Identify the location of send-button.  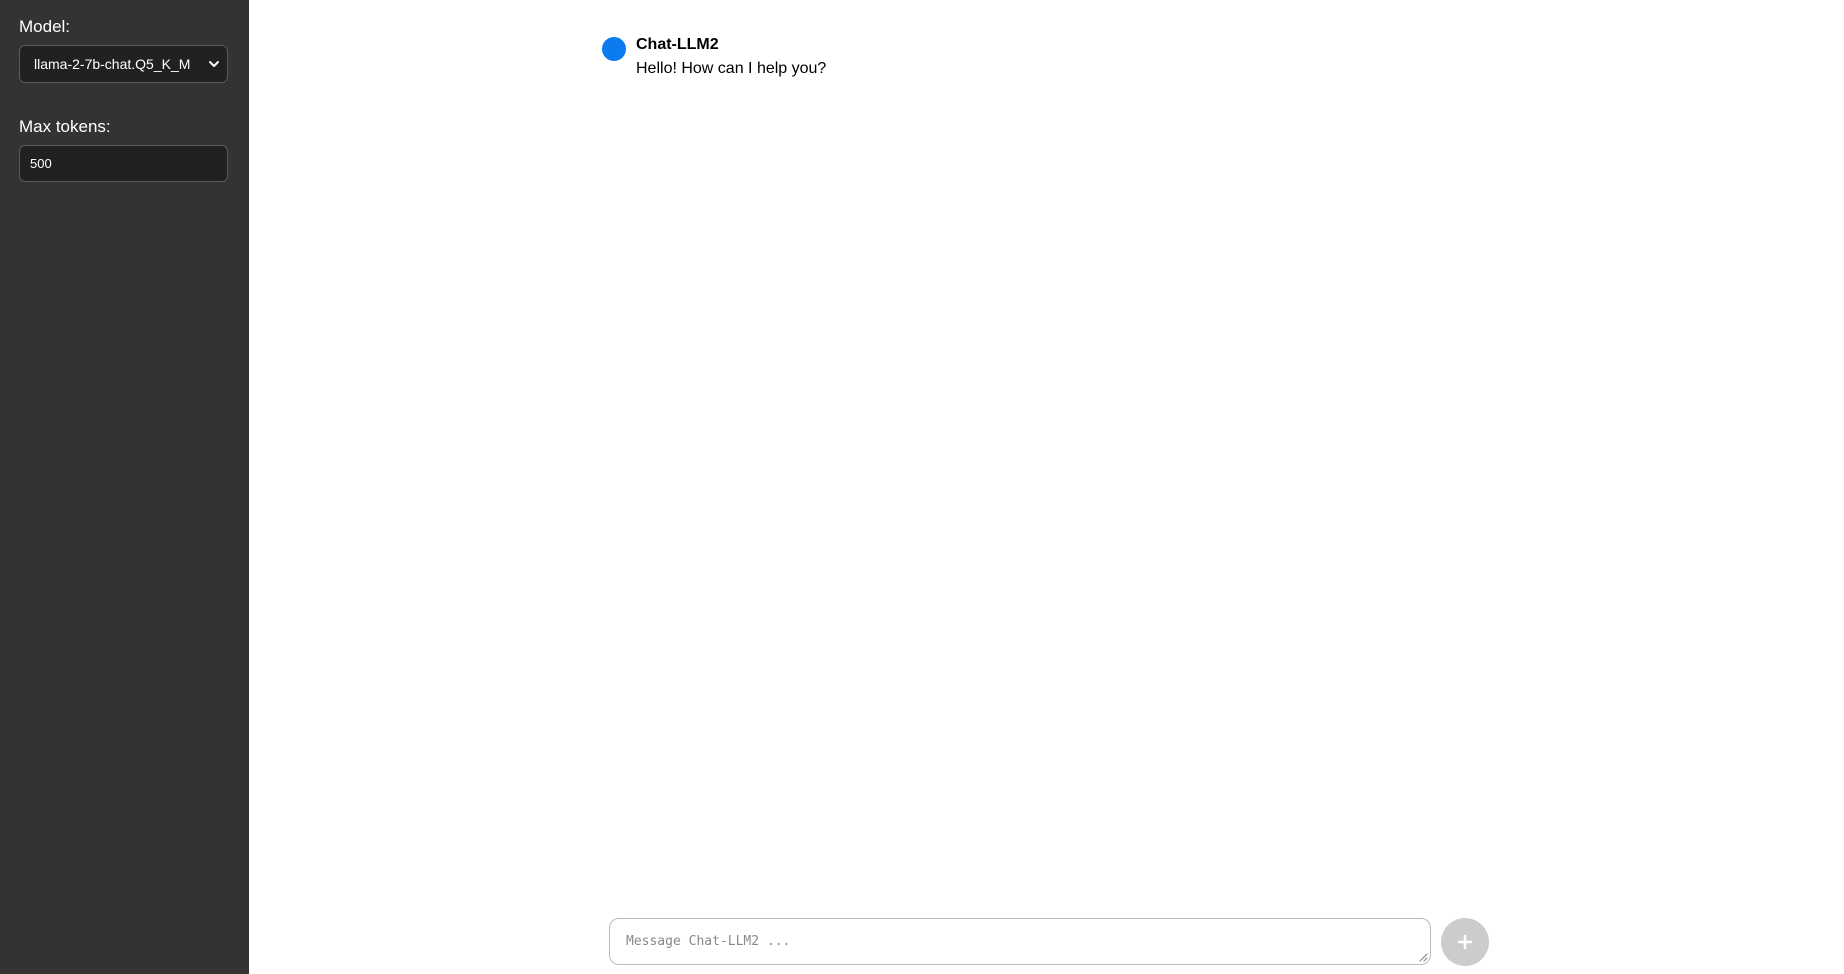
(1465, 942).